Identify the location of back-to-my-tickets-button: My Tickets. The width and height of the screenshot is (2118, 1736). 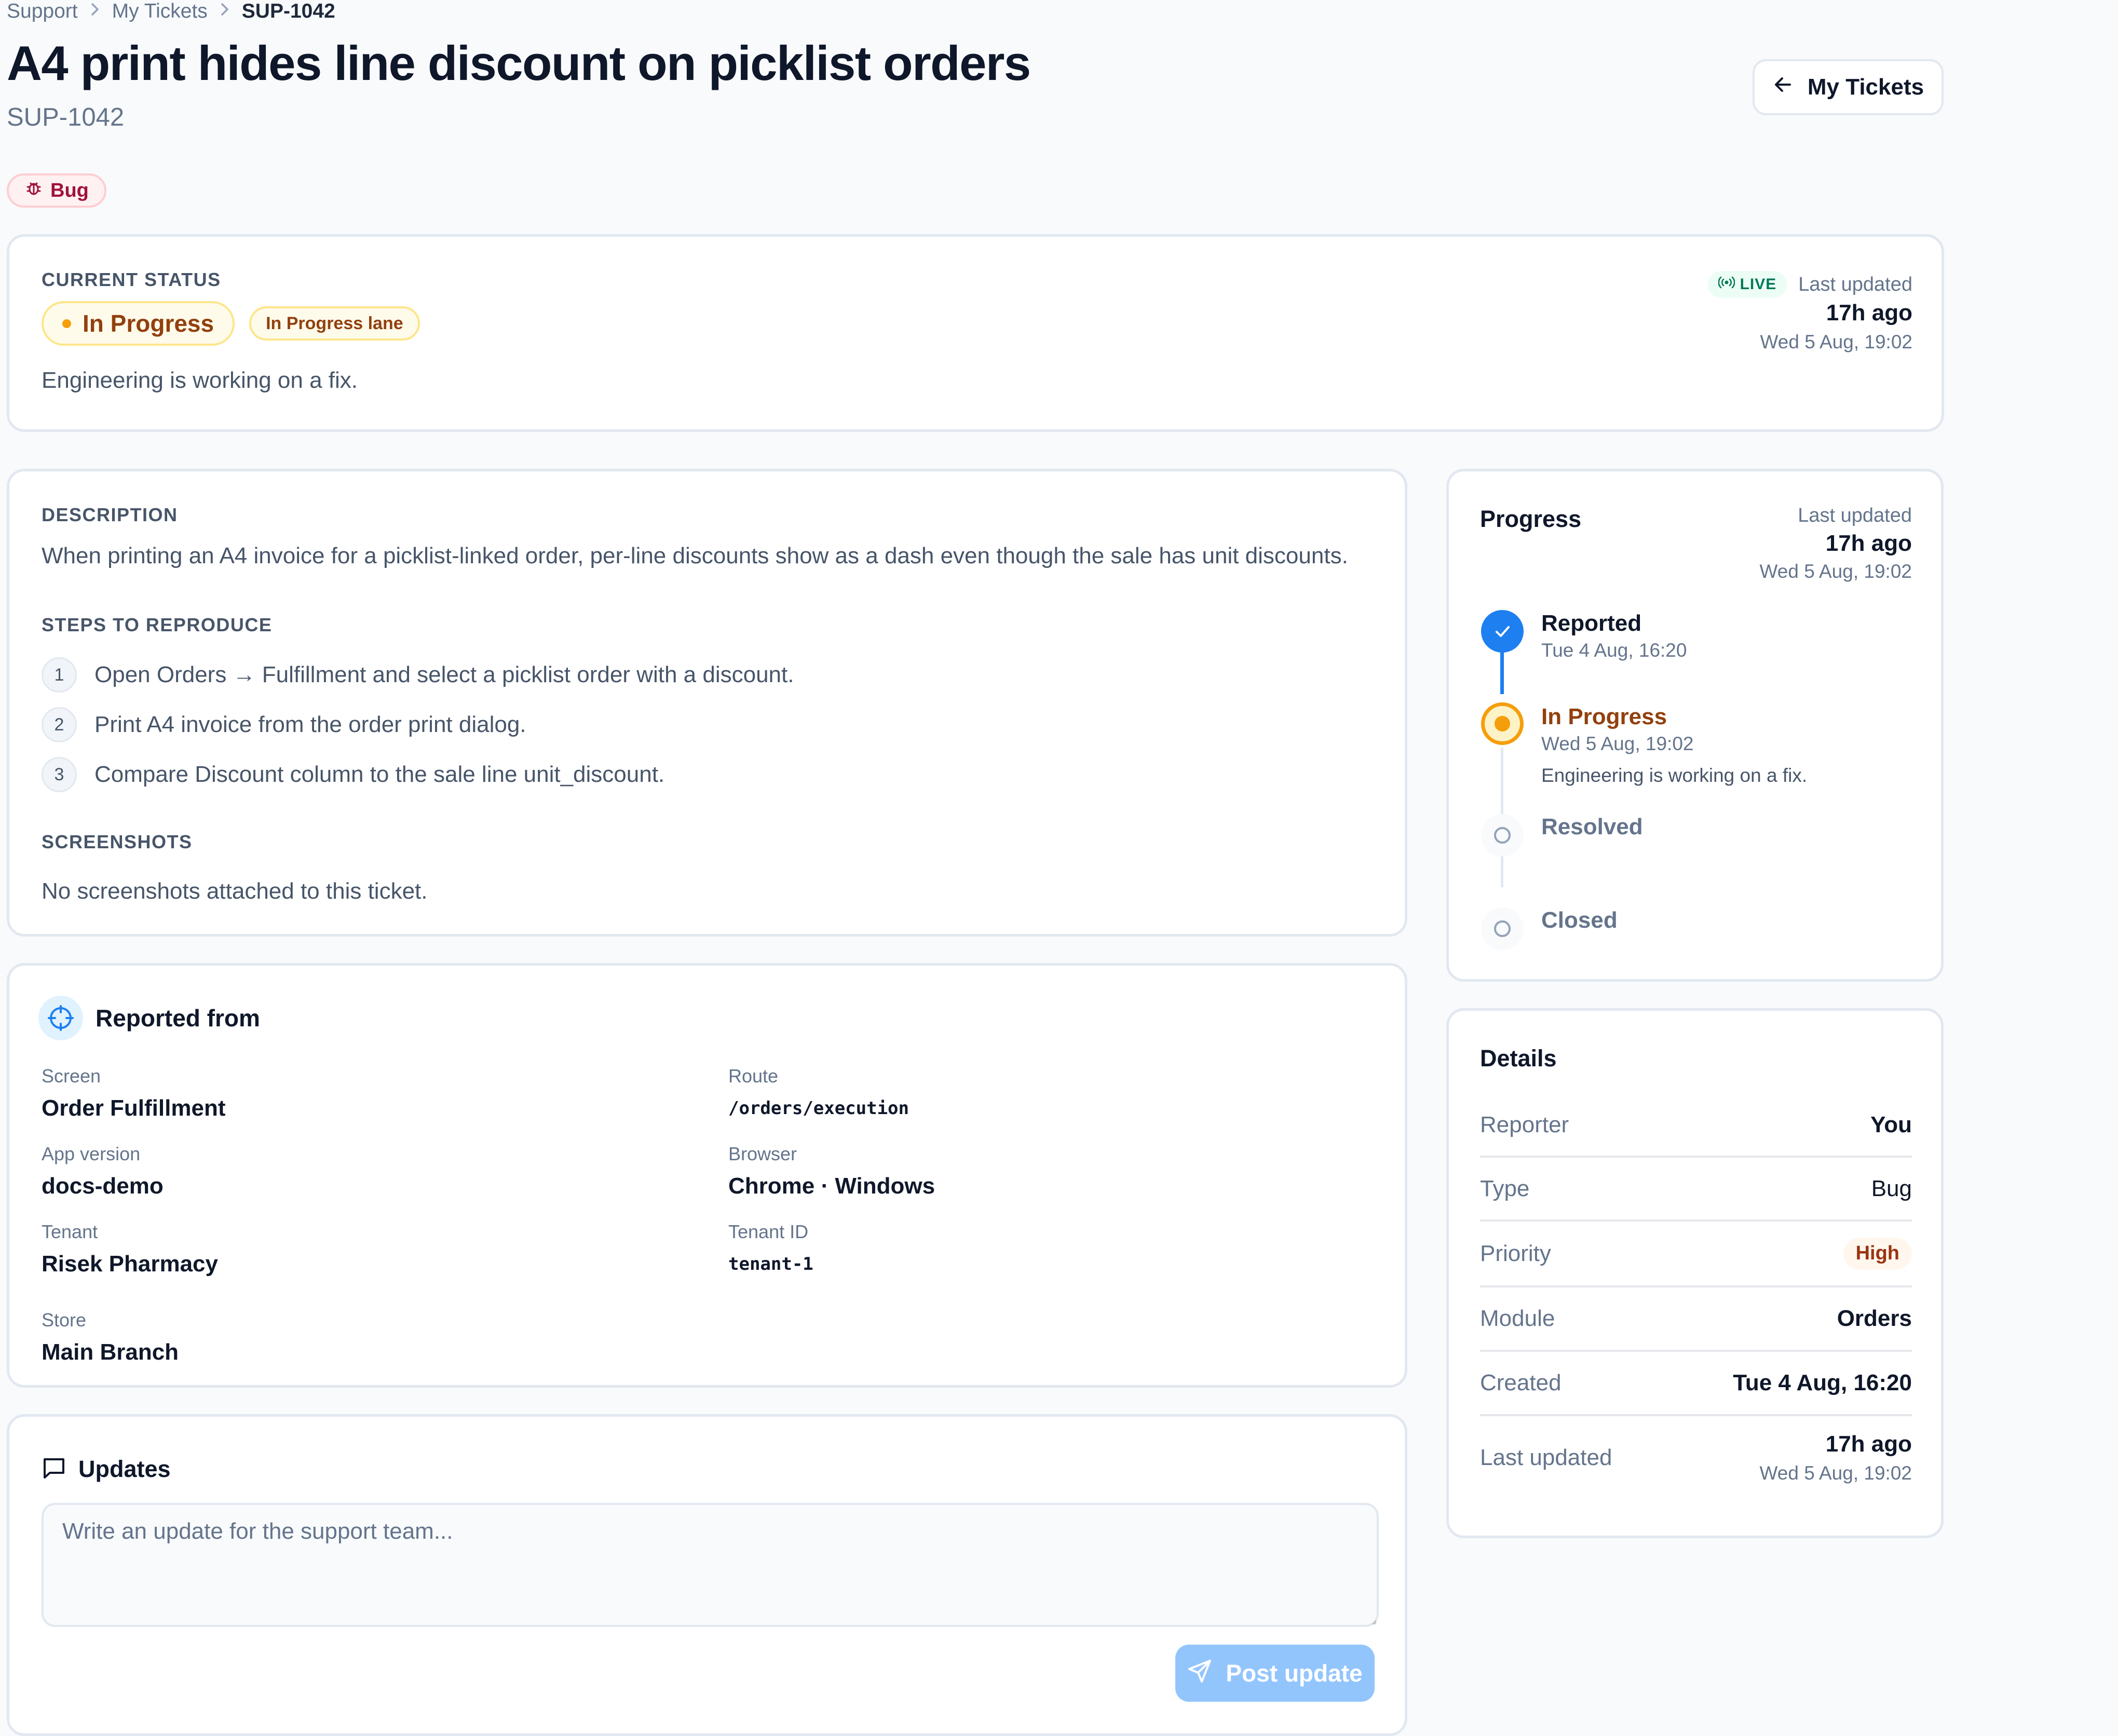
(1849, 87).